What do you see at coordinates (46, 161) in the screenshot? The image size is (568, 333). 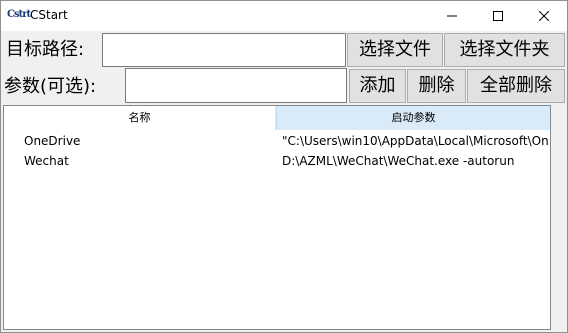 I see `cell-name: Wechat` at bounding box center [46, 161].